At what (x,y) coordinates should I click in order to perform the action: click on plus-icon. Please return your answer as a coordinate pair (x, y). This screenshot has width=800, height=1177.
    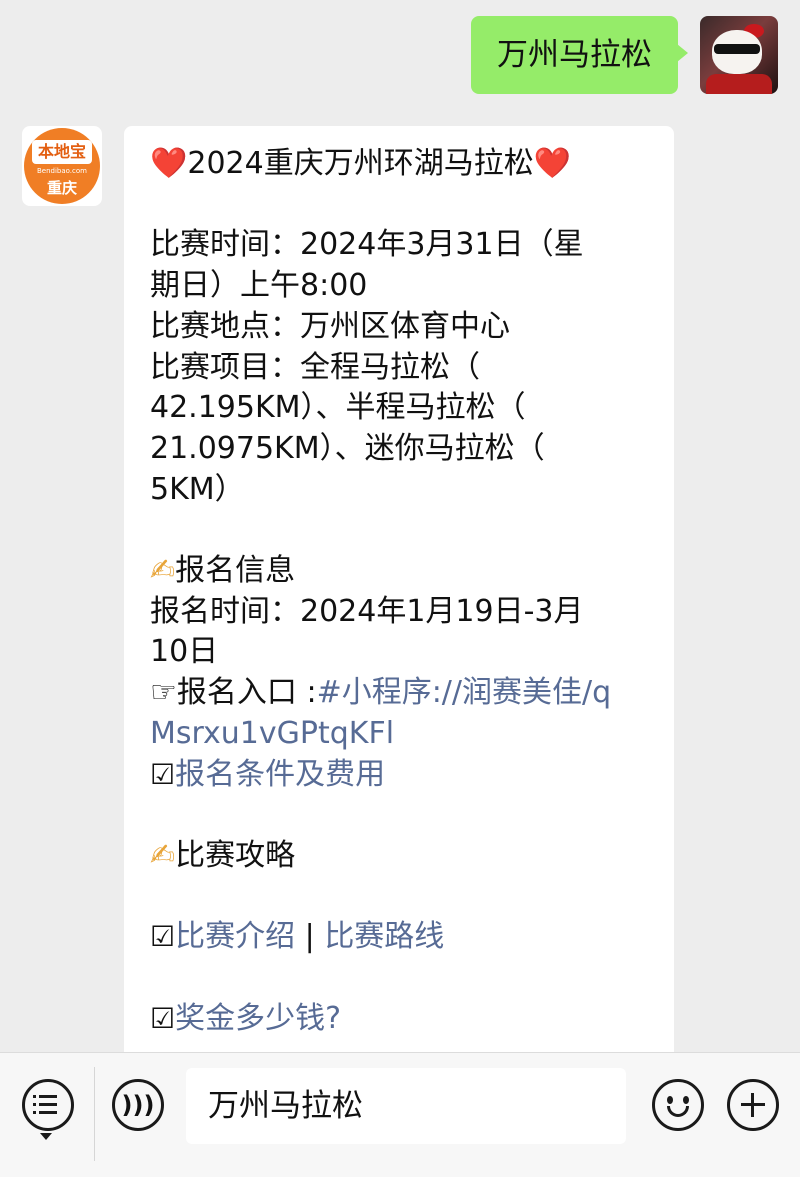
    Looking at the image, I should click on (753, 1105).